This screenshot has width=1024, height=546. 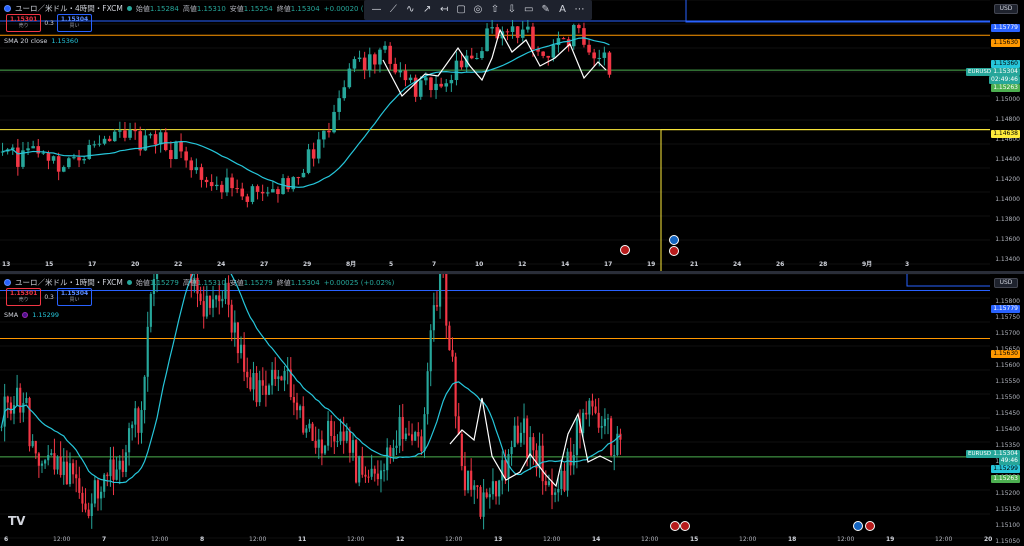 I want to click on sma-legend-1h: SMA 1.15299, so click(x=31, y=315).